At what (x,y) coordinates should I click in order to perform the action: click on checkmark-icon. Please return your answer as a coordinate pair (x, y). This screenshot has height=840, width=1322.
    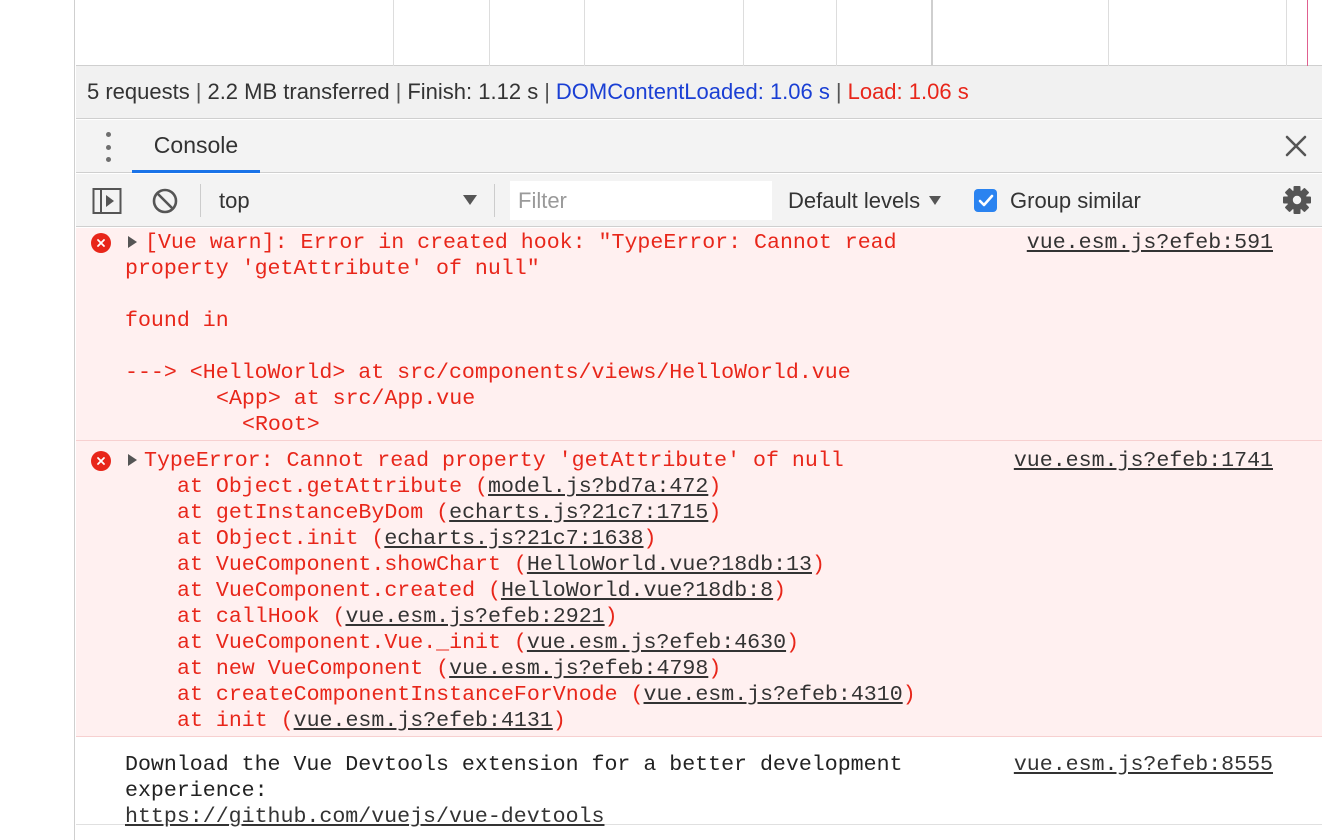
    Looking at the image, I should click on (985, 200).